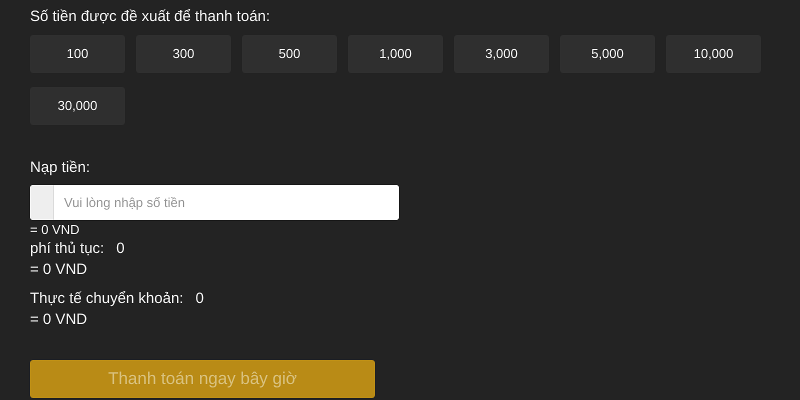  What do you see at coordinates (67, 249) in the screenshot?
I see `field-label: phí thủ tục:` at bounding box center [67, 249].